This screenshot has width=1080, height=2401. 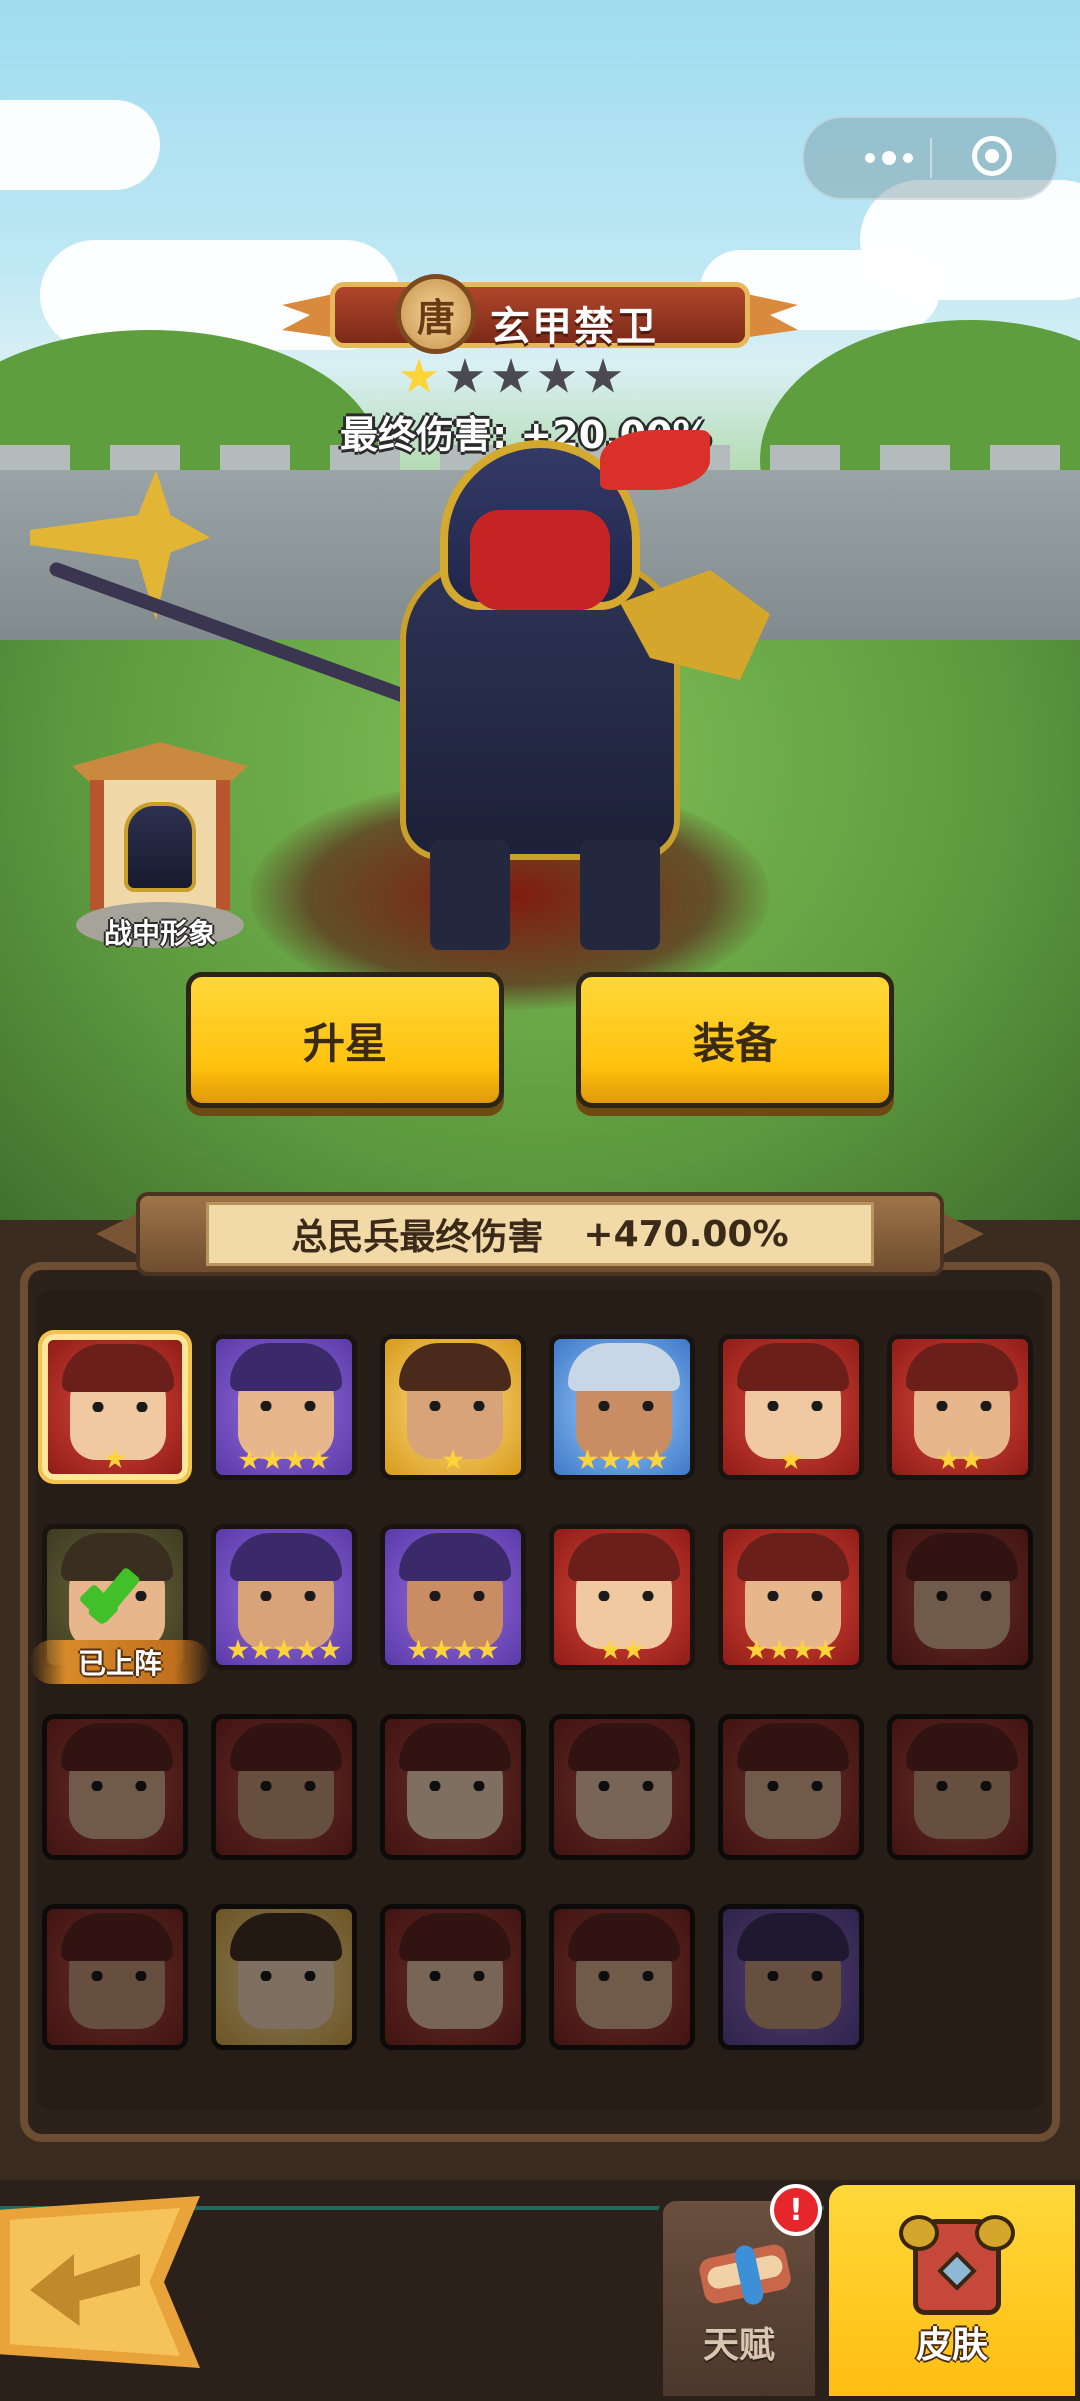 I want to click on tab-talent-label: 天赋, so click(x=738, y=2345).